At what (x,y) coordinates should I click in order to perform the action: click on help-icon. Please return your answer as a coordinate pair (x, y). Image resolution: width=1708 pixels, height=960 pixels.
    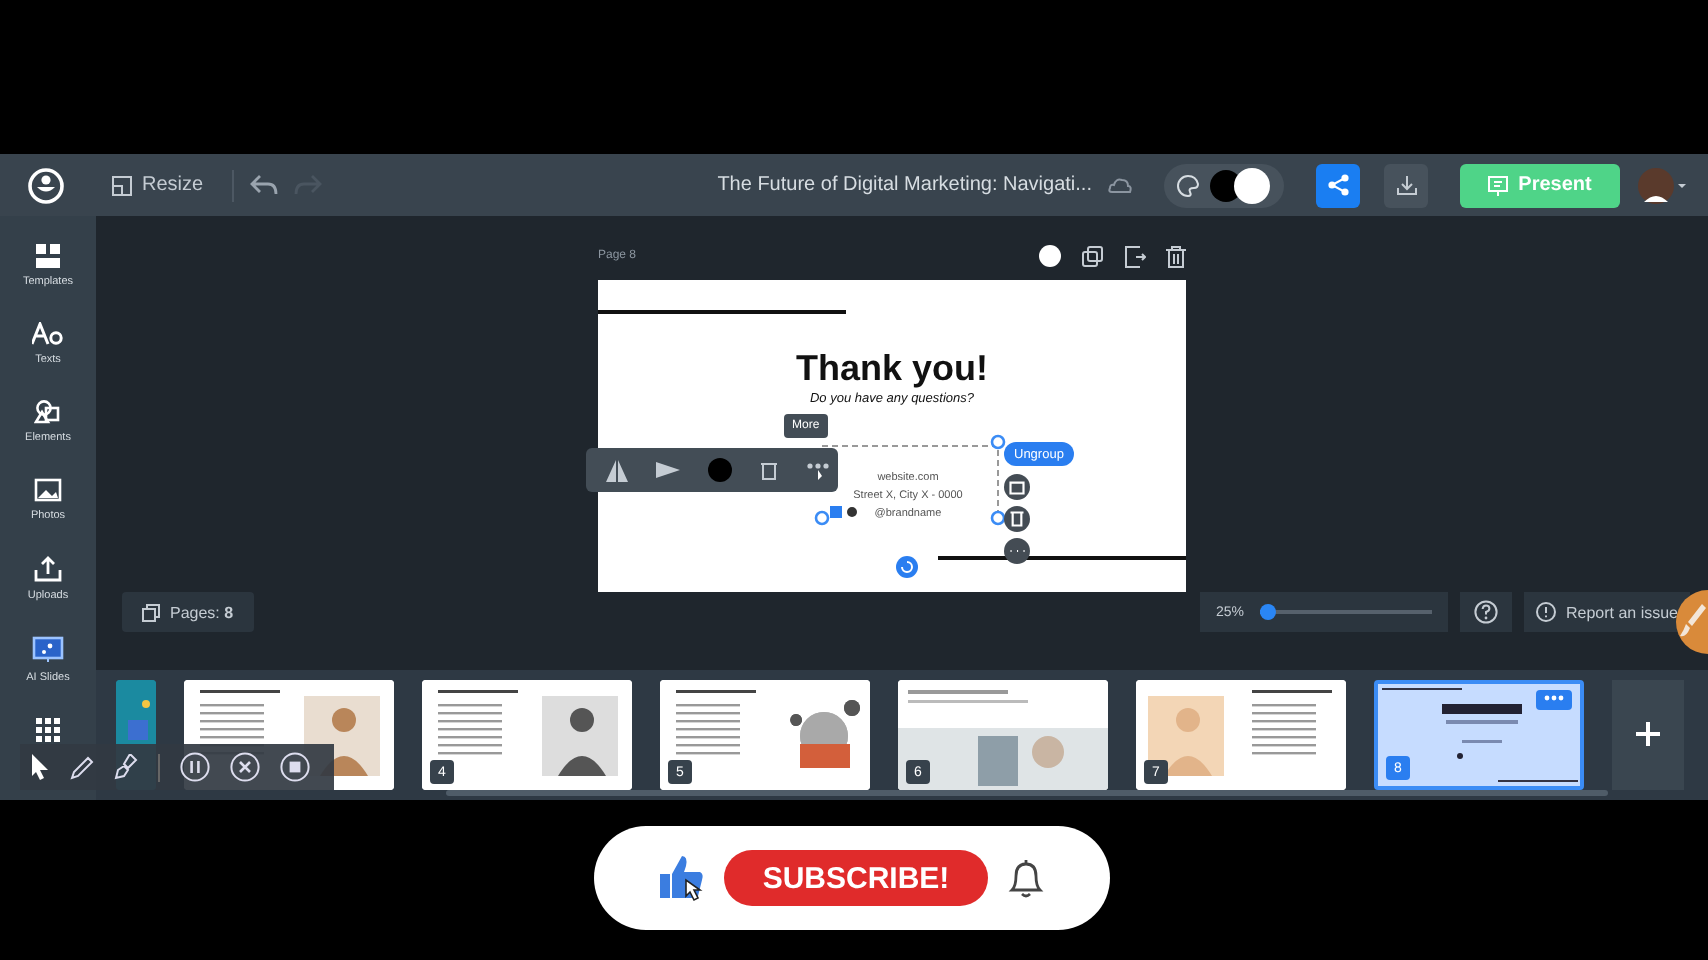
    Looking at the image, I should click on (1485, 612).